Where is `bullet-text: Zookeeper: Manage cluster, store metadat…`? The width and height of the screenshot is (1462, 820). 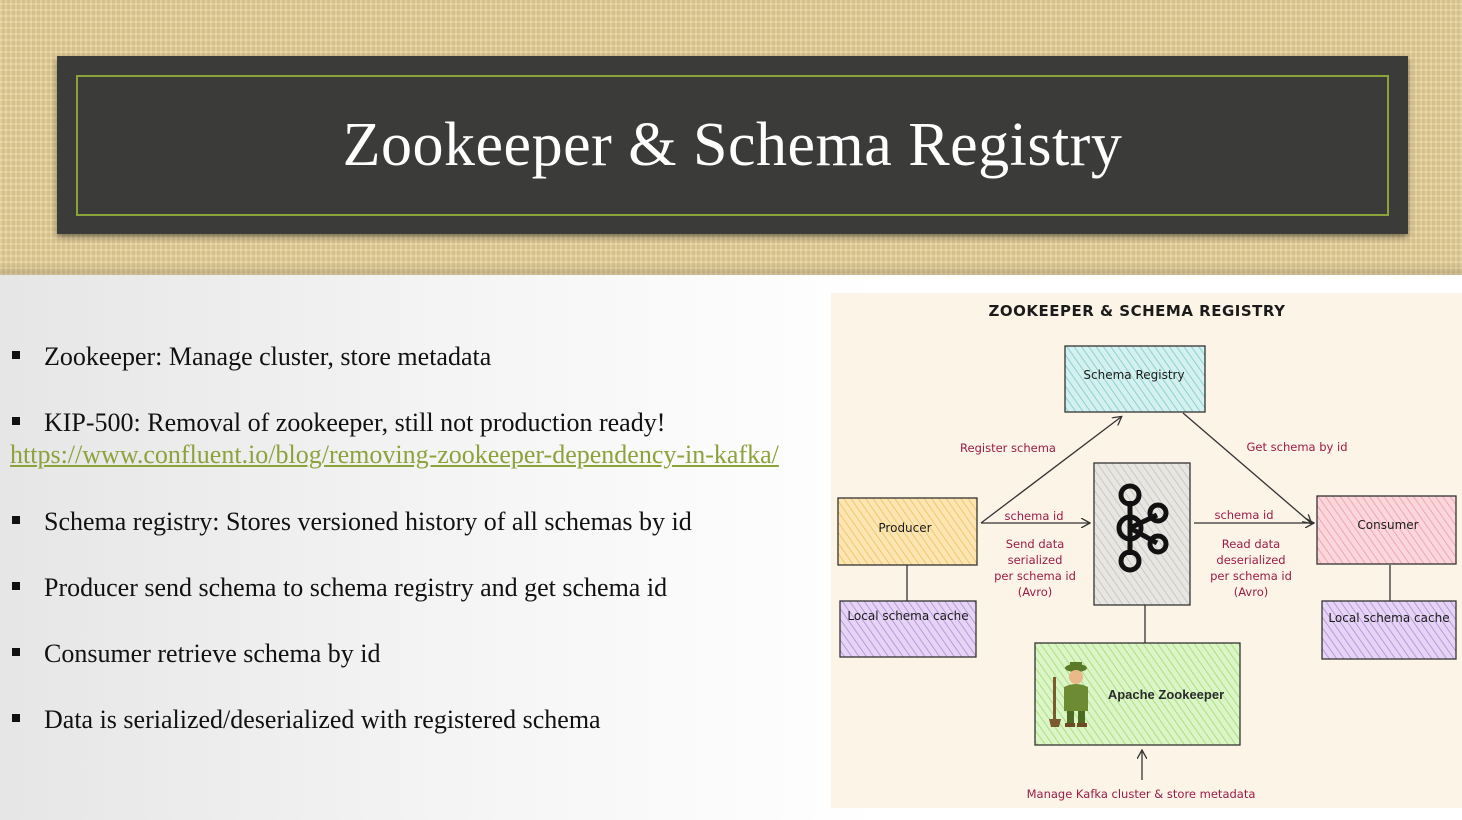 bullet-text: Zookeeper: Manage cluster, store metadat… is located at coordinates (268, 356).